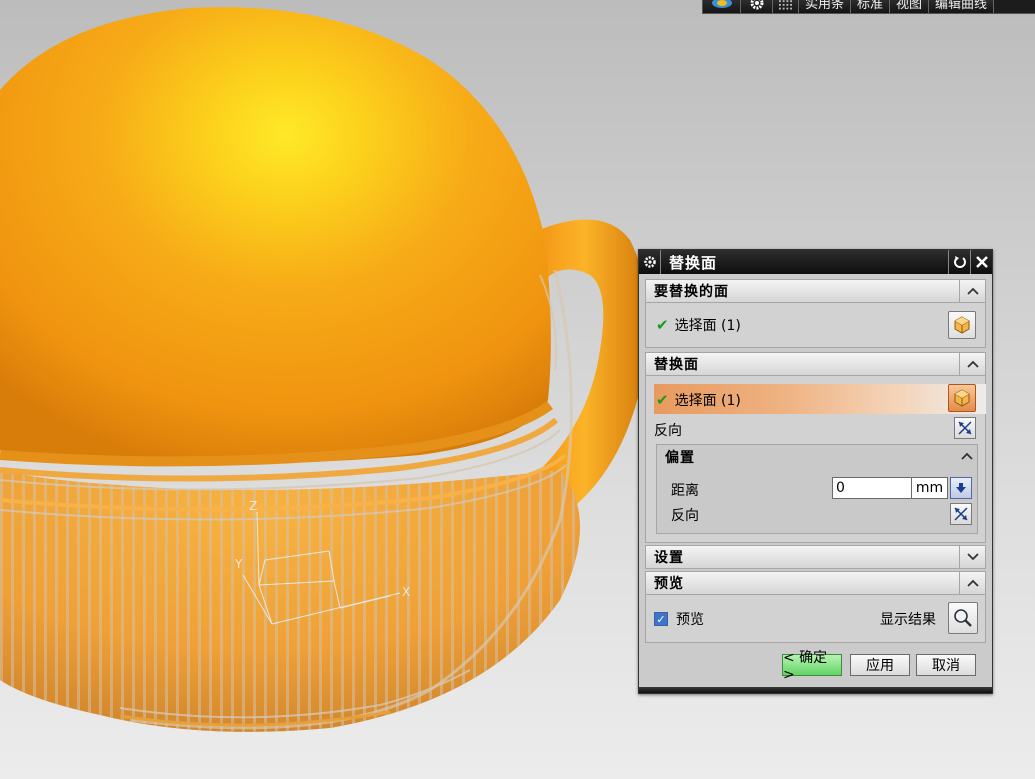 This screenshot has height=779, width=1035. I want to click on faces-to-replace-panel: ✔ 选择面 (1), so click(815, 325).